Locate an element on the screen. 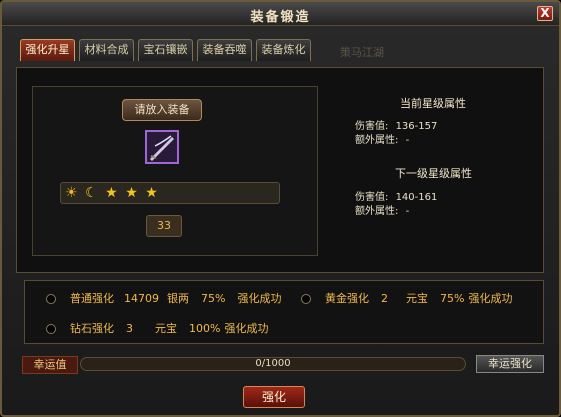  next-extra-label: 额外属性: is located at coordinates (377, 211).